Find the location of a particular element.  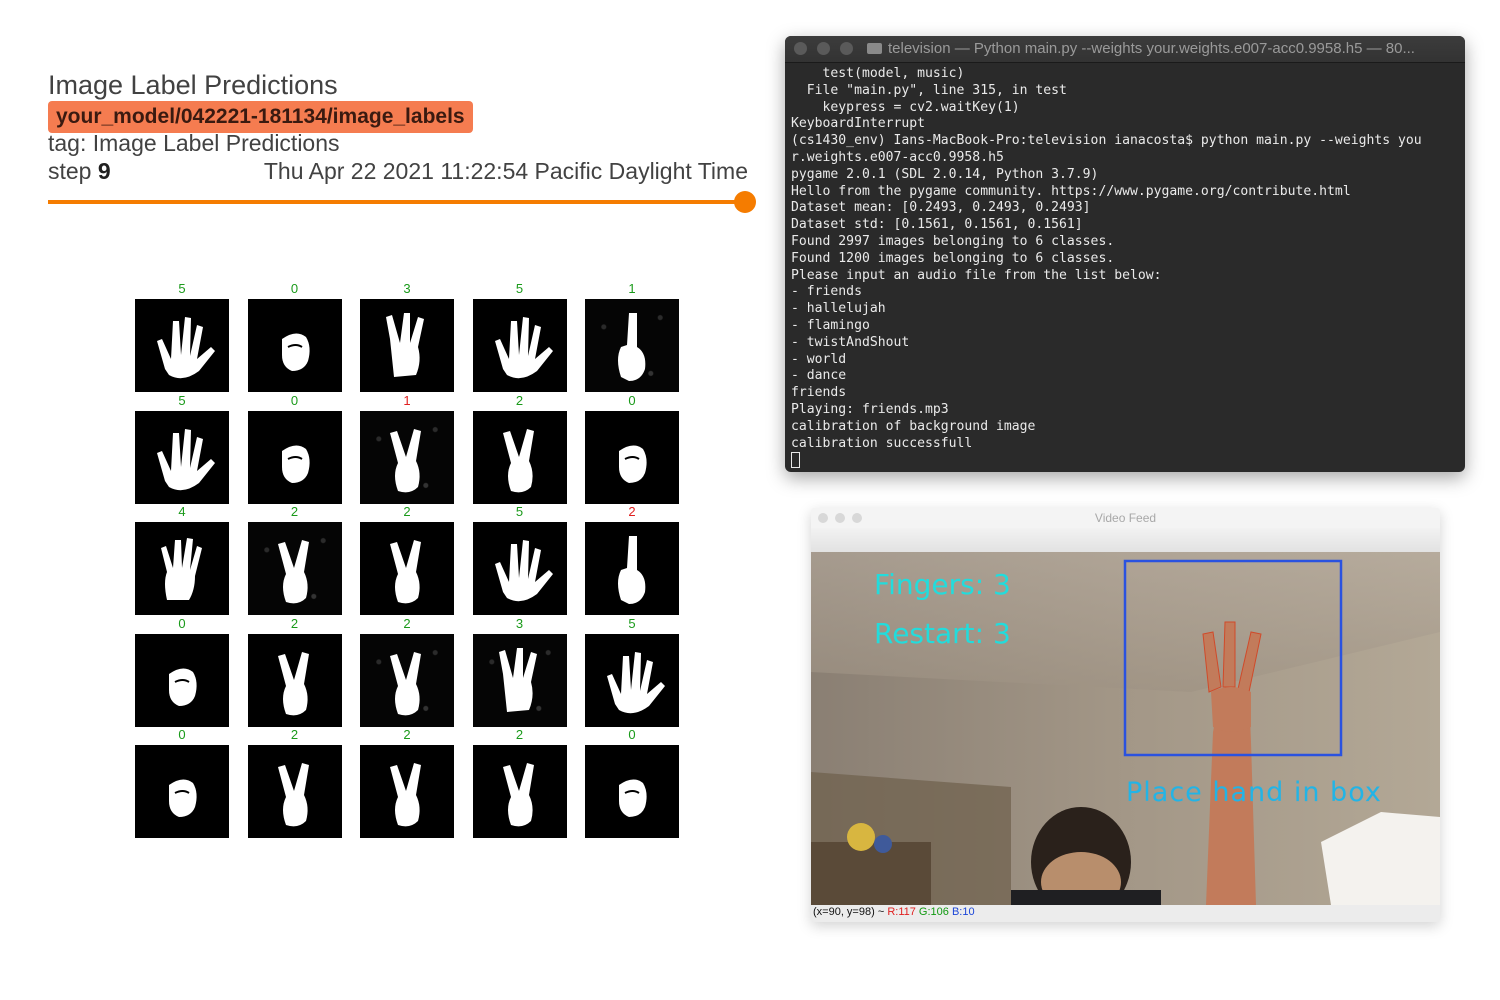

step-slider-thumb is located at coordinates (745, 202).